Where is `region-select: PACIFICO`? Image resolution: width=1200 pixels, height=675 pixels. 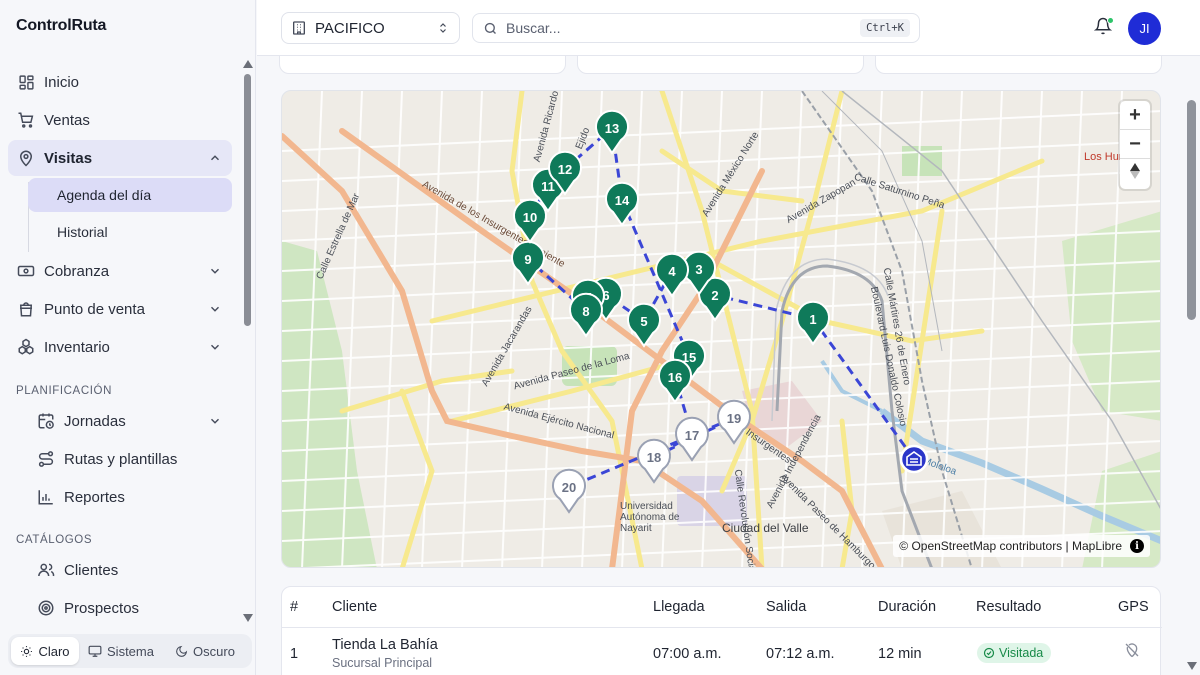
region-select: PACIFICO is located at coordinates (370, 28).